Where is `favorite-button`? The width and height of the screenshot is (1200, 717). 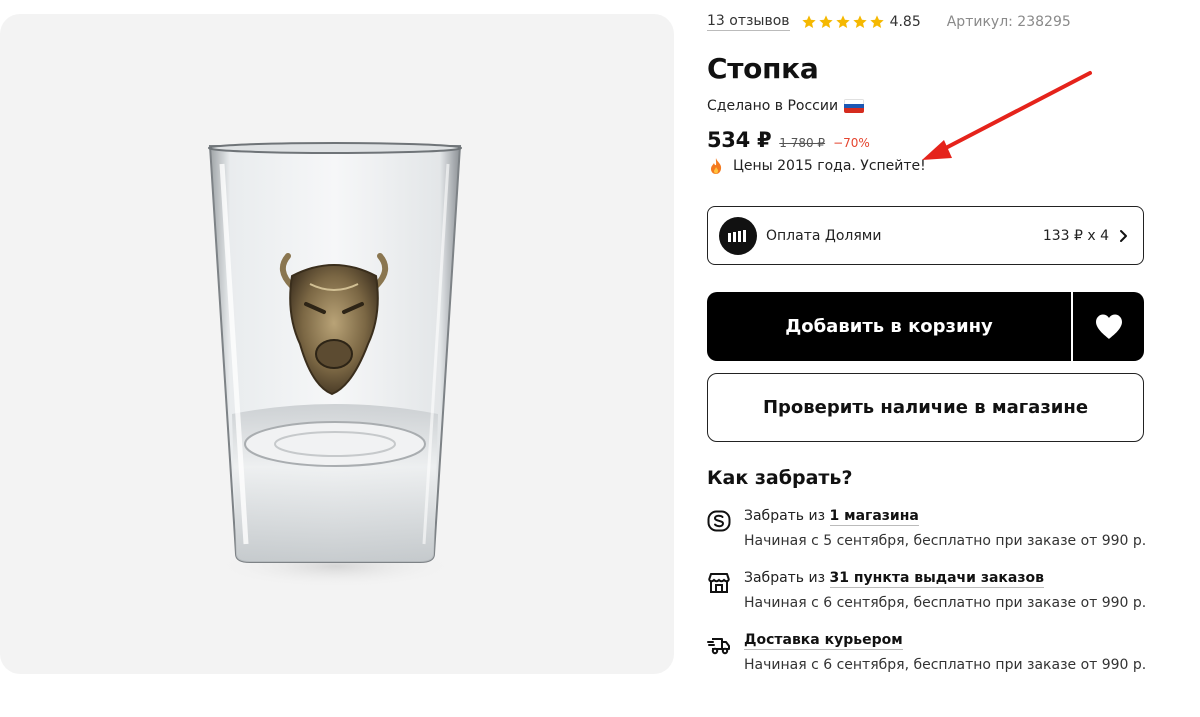
favorite-button is located at coordinates (1108, 326).